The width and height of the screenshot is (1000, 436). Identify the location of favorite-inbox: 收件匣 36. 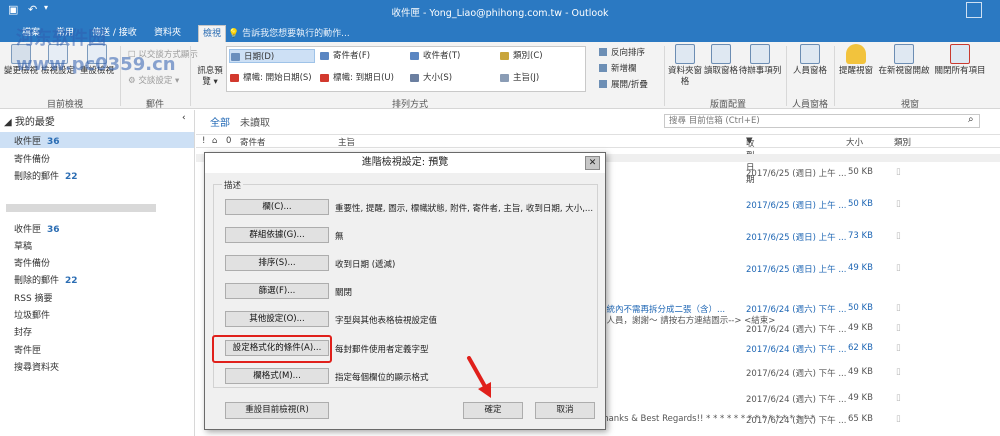
(37, 140).